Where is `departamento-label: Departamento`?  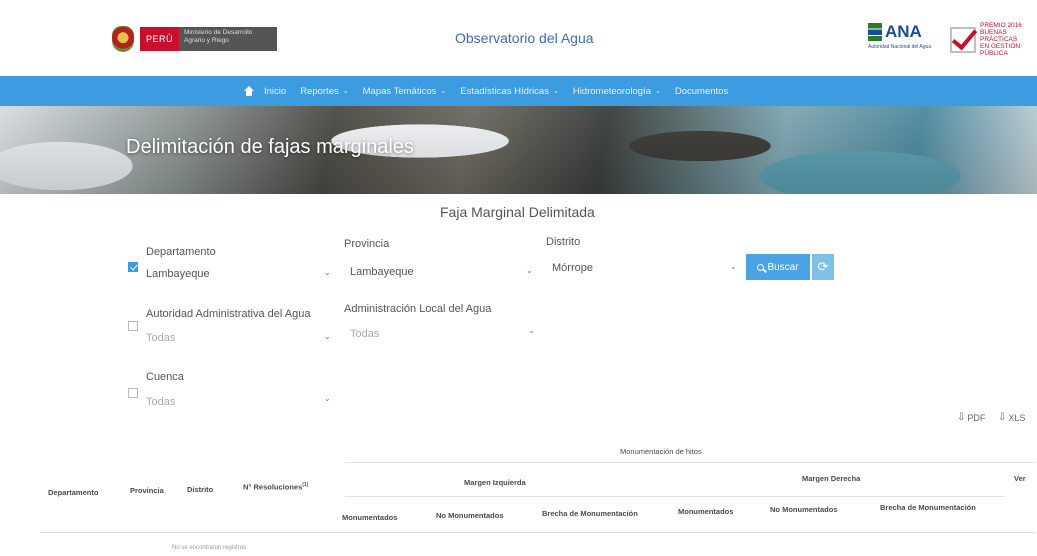
departamento-label: Departamento is located at coordinates (181, 252).